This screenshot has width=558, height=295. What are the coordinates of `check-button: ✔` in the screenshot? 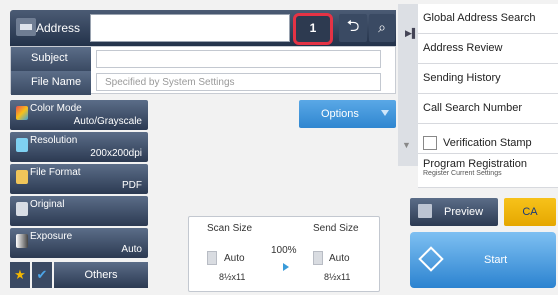 It's located at (42, 275).